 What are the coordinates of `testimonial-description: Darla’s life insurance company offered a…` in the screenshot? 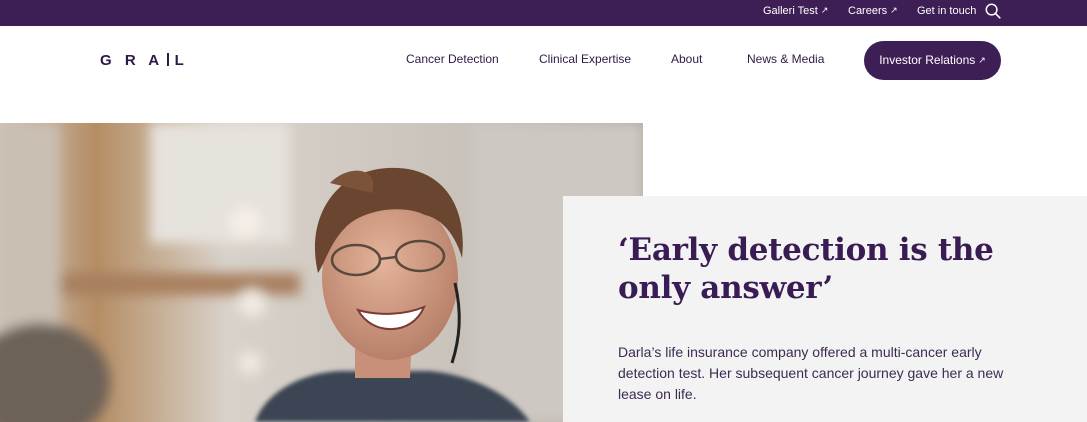 It's located at (811, 373).